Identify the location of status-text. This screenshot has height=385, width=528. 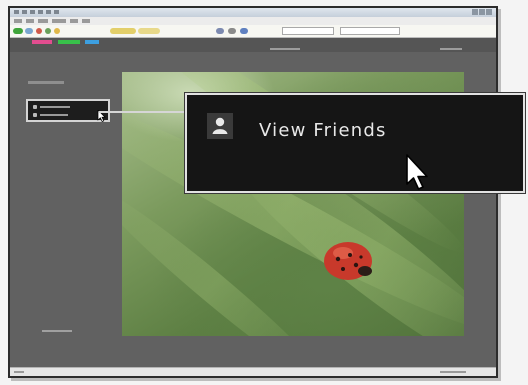
(19, 372).